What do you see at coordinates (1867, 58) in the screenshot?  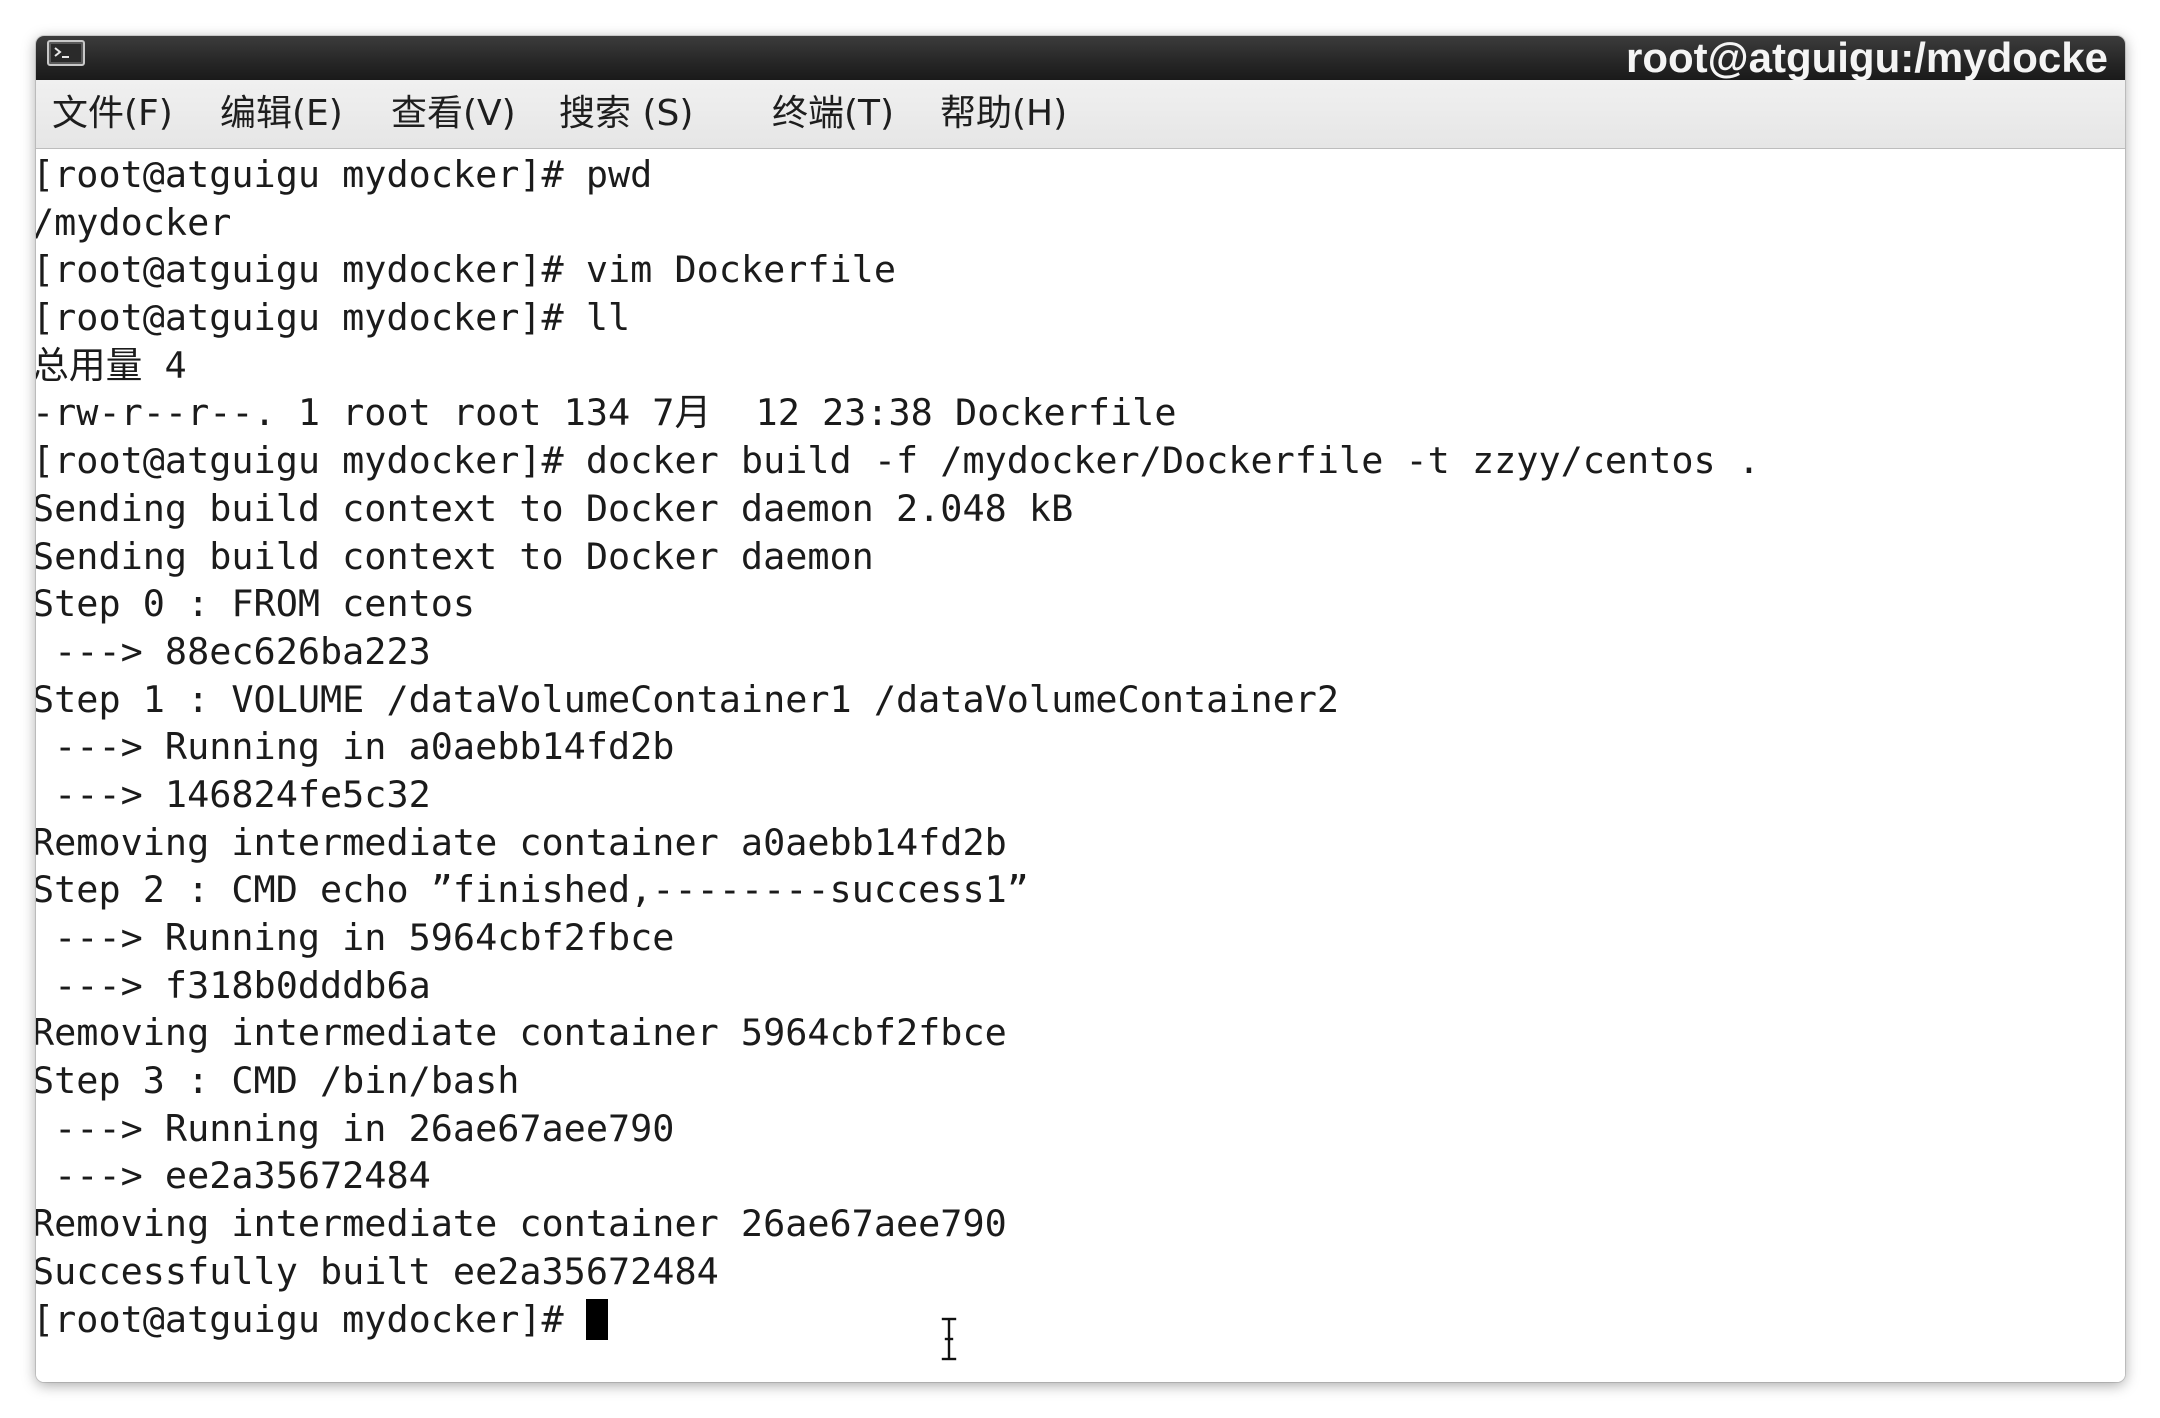 I see `window-title: root@atguigu:/mydocke` at bounding box center [1867, 58].